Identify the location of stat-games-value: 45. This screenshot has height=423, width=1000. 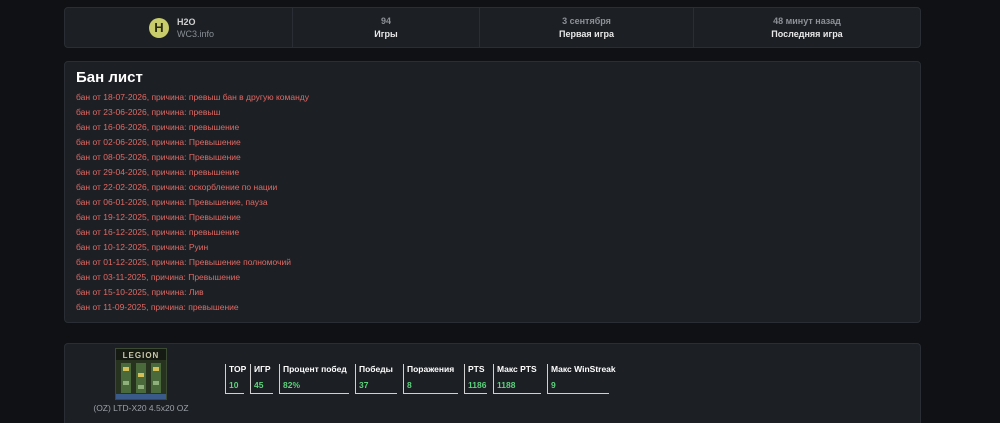
(259, 385).